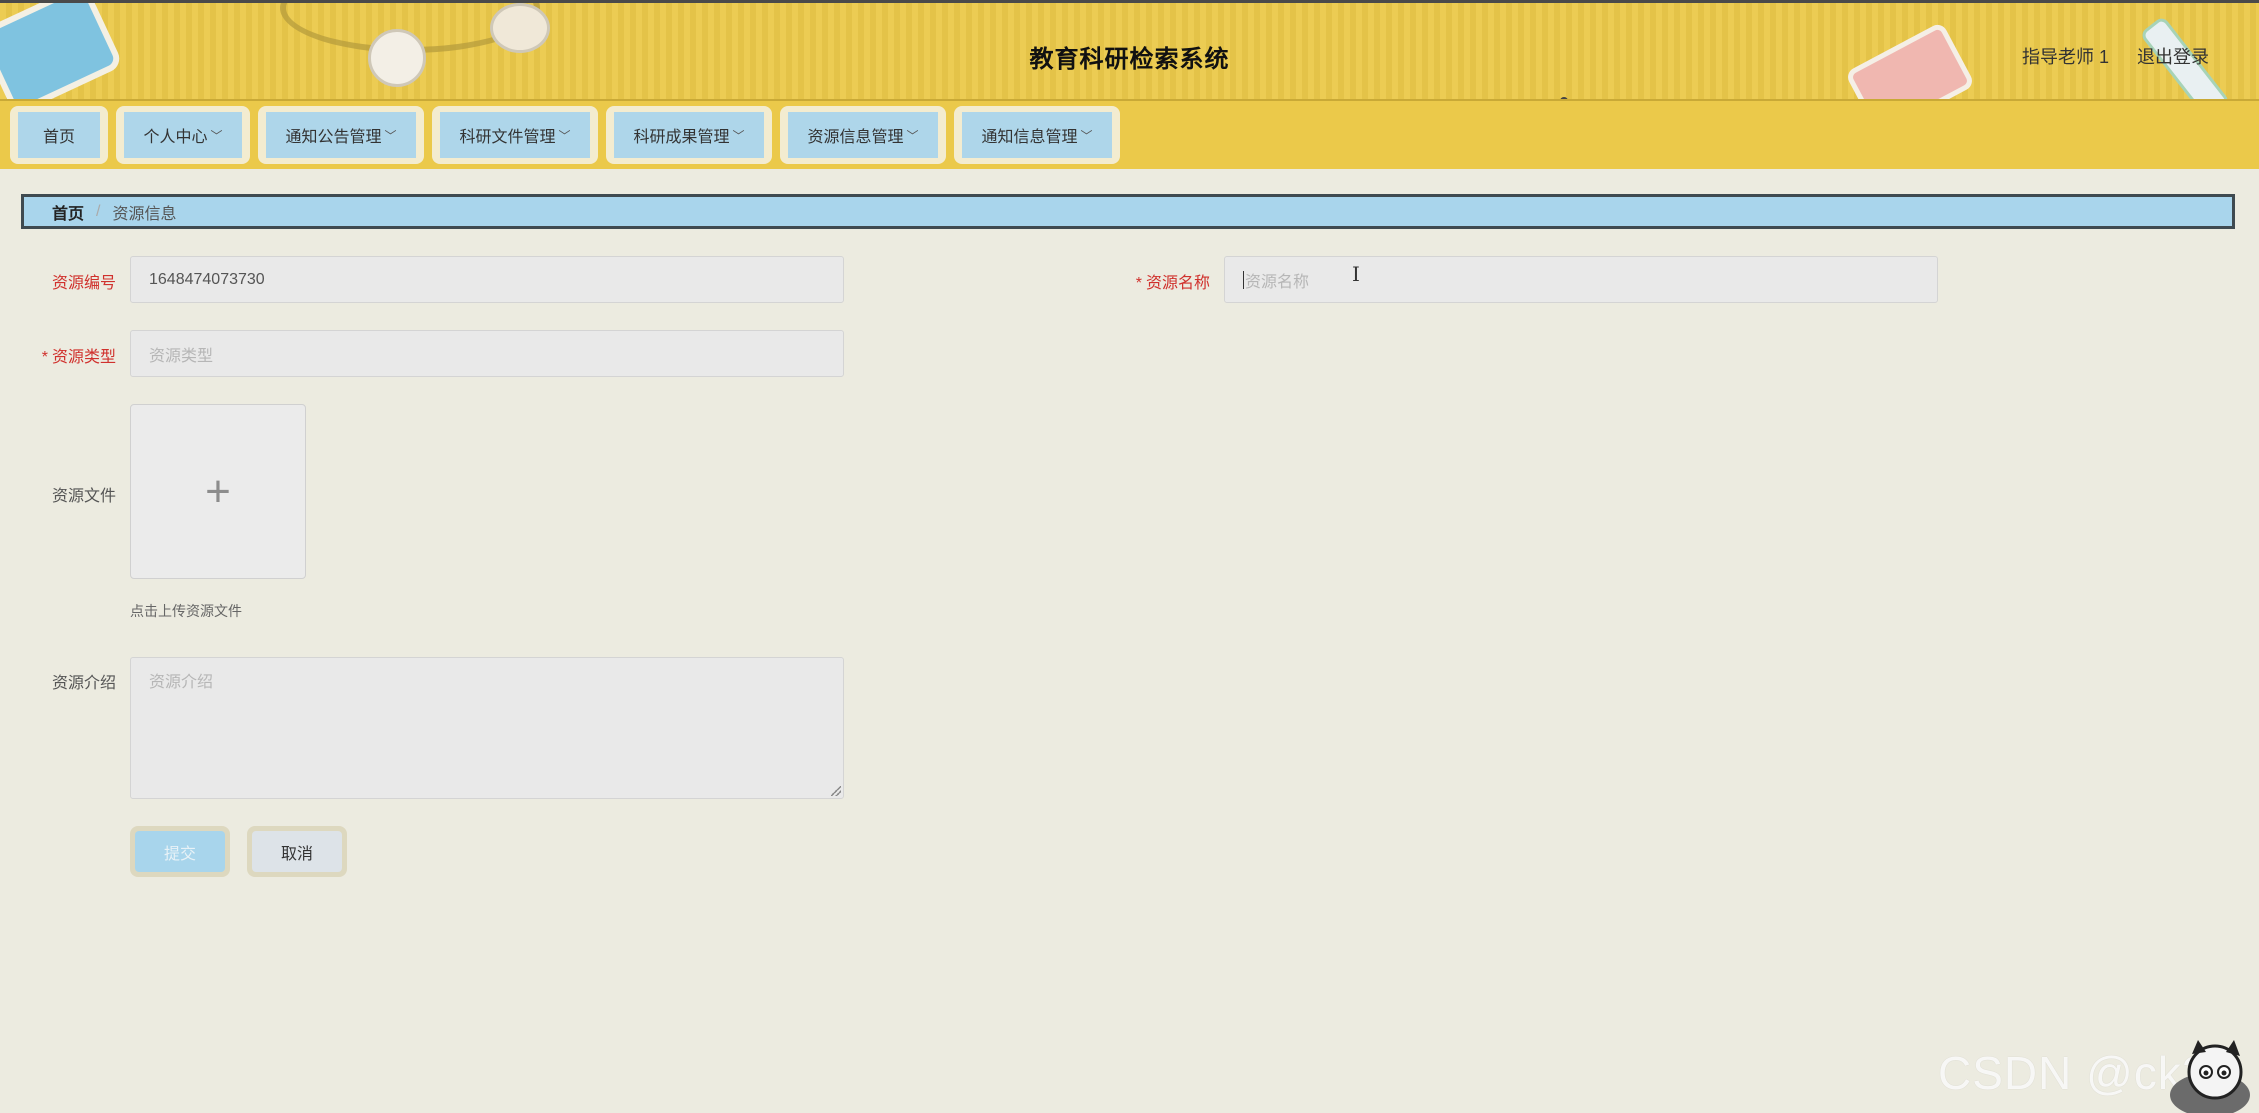  I want to click on cat-mascot-icon, so click(2210, 1076).